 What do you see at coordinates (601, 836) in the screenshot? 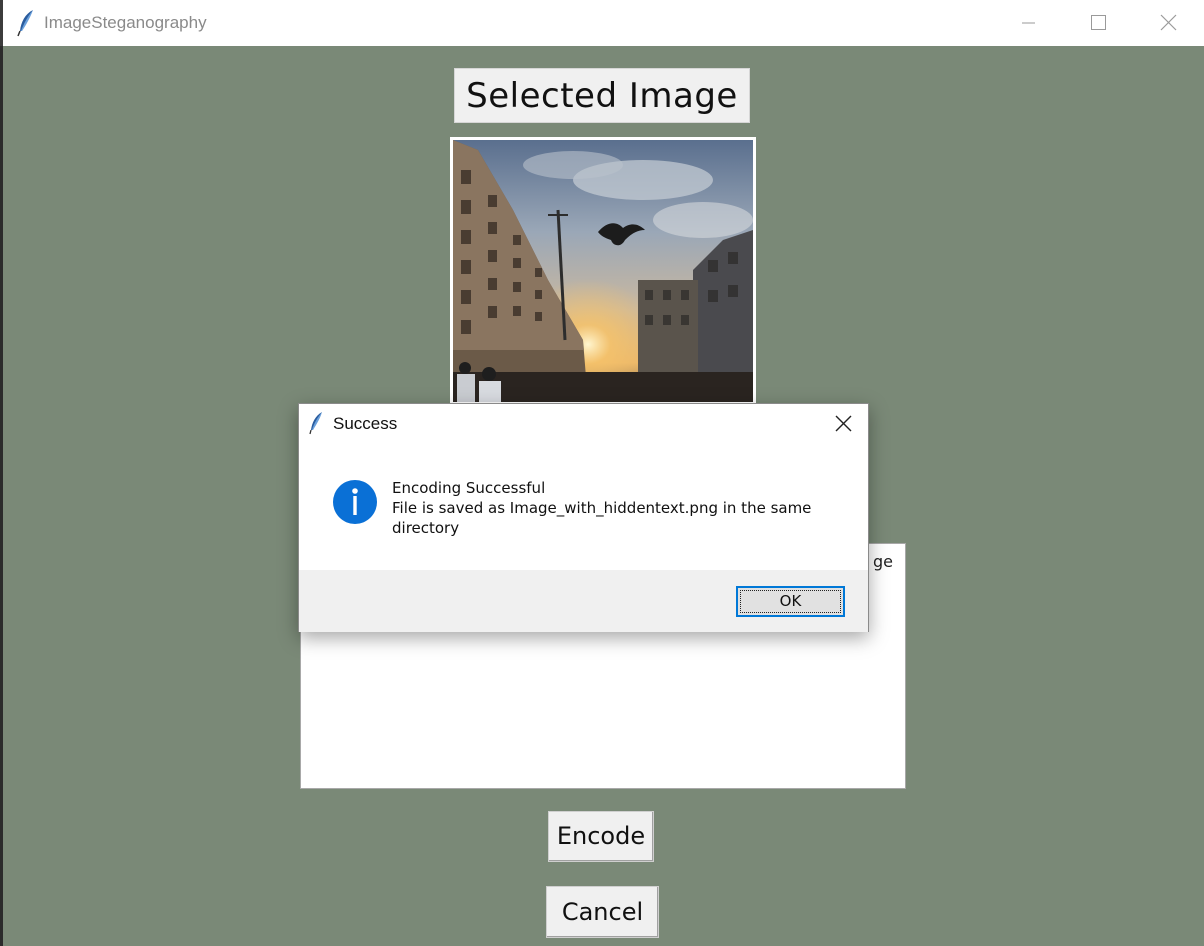
I see `encode-button: Encode` at bounding box center [601, 836].